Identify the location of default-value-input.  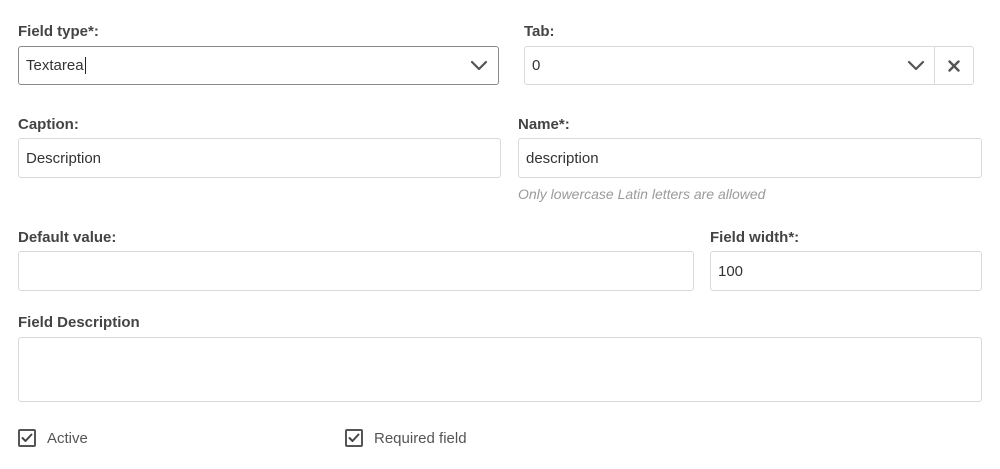
(356, 271).